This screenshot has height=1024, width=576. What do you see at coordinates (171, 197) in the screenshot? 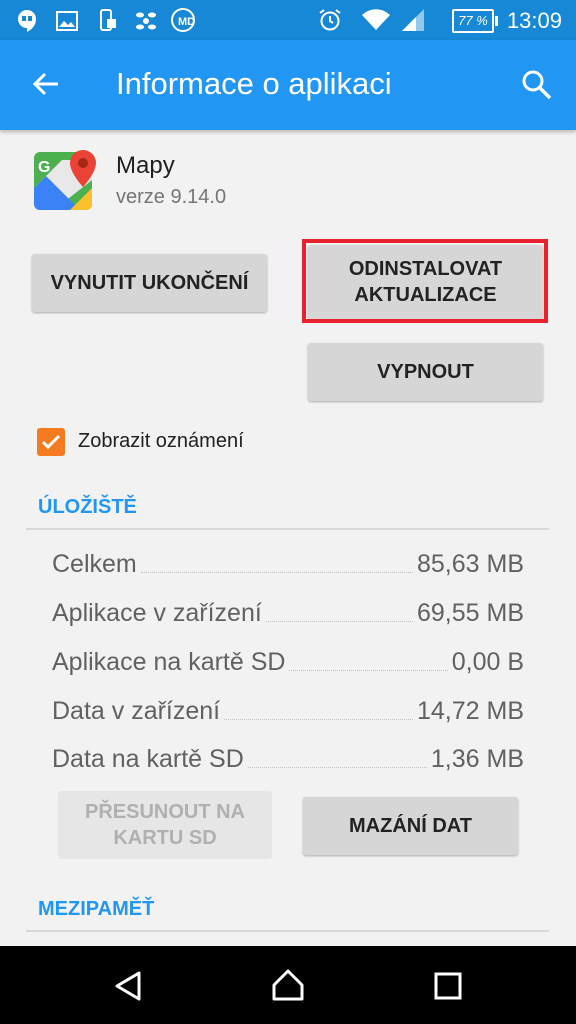
I see `app-version: verze 9.14.0` at bounding box center [171, 197].